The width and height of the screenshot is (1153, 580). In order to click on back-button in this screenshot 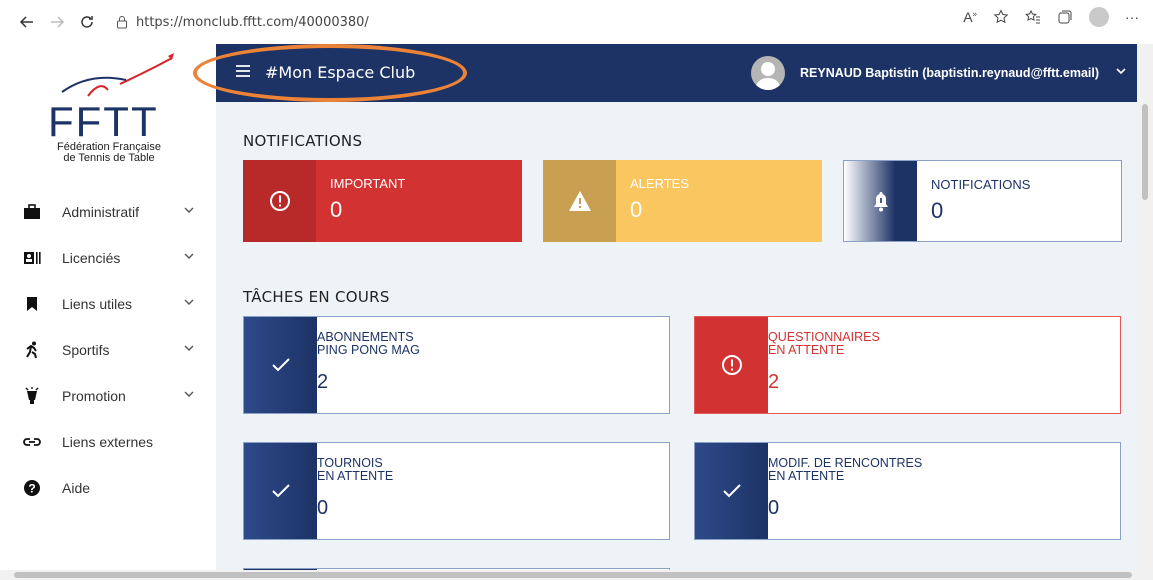, I will do `click(27, 22)`.